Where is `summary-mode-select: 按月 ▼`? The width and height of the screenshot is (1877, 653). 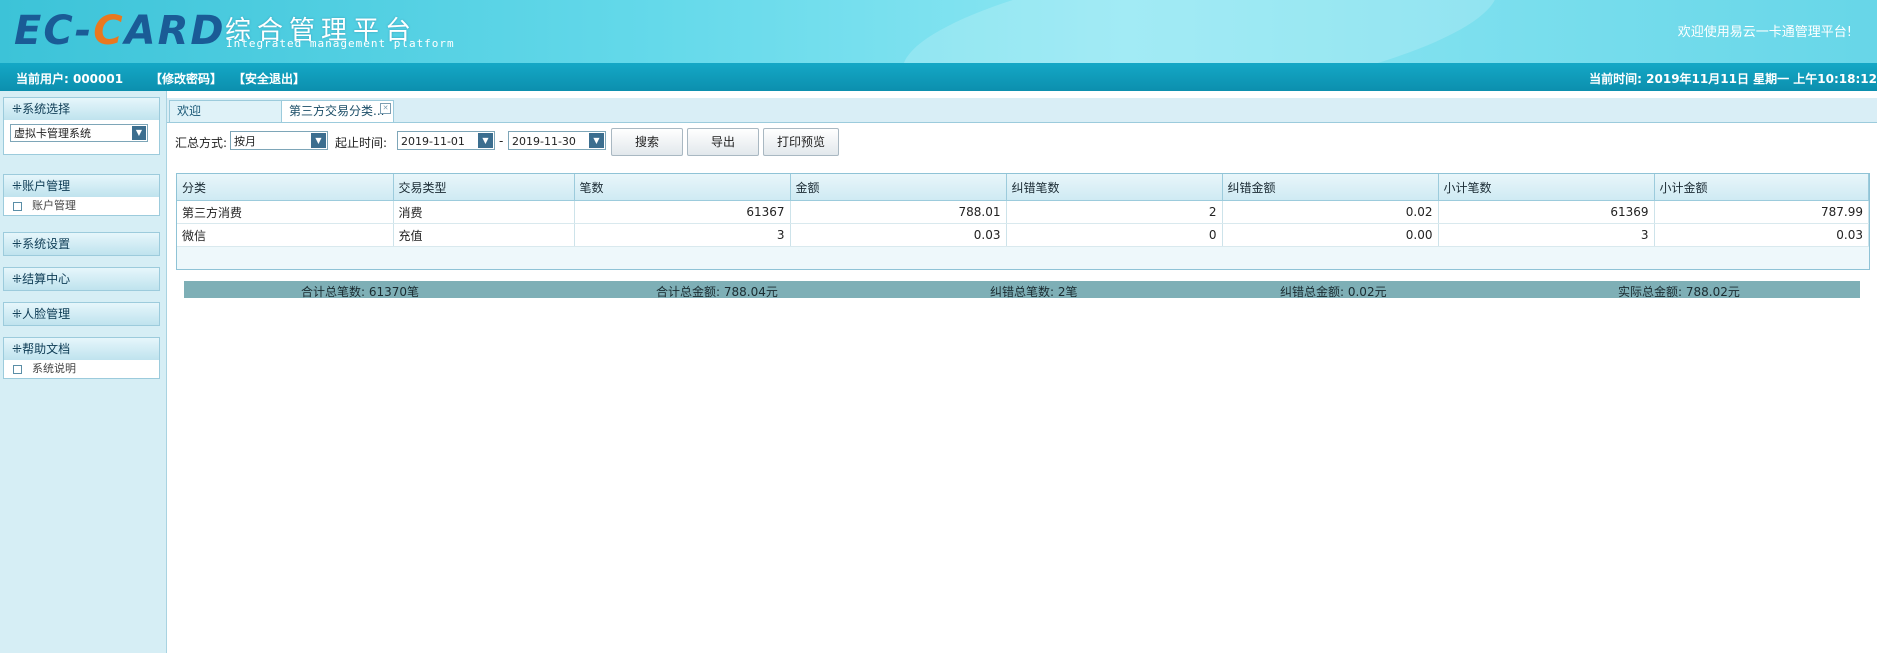
summary-mode-select: 按月 ▼ is located at coordinates (279, 140).